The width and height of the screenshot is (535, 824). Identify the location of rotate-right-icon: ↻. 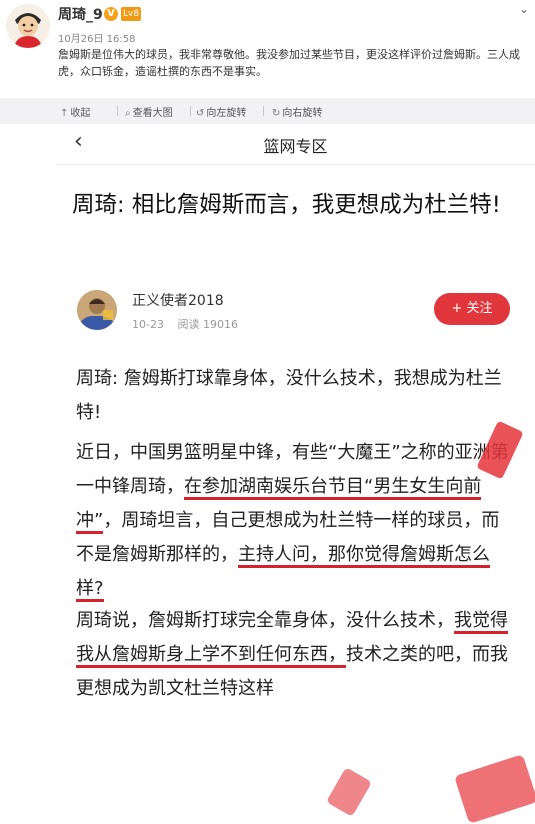
(276, 113).